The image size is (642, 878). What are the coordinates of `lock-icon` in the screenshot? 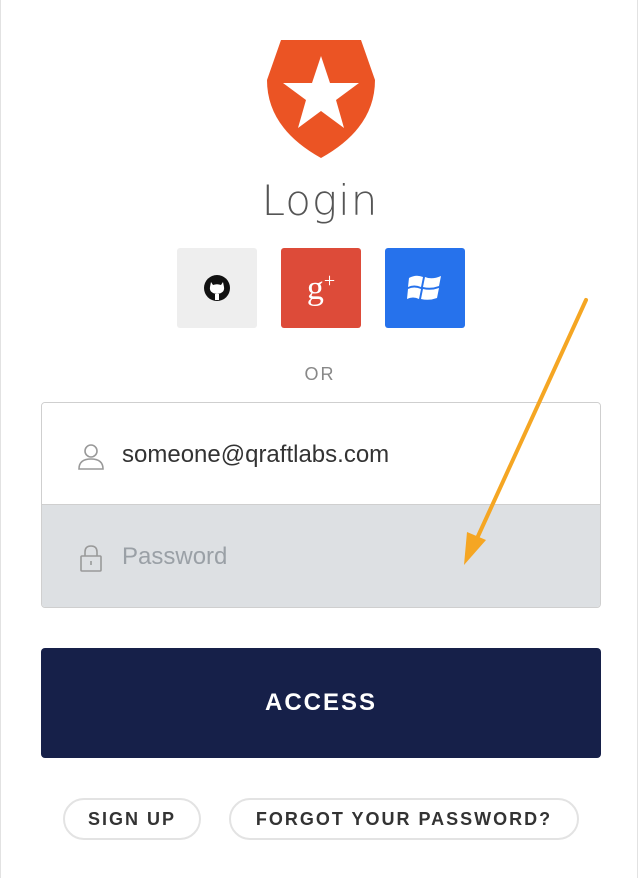 It's located at (91, 558).